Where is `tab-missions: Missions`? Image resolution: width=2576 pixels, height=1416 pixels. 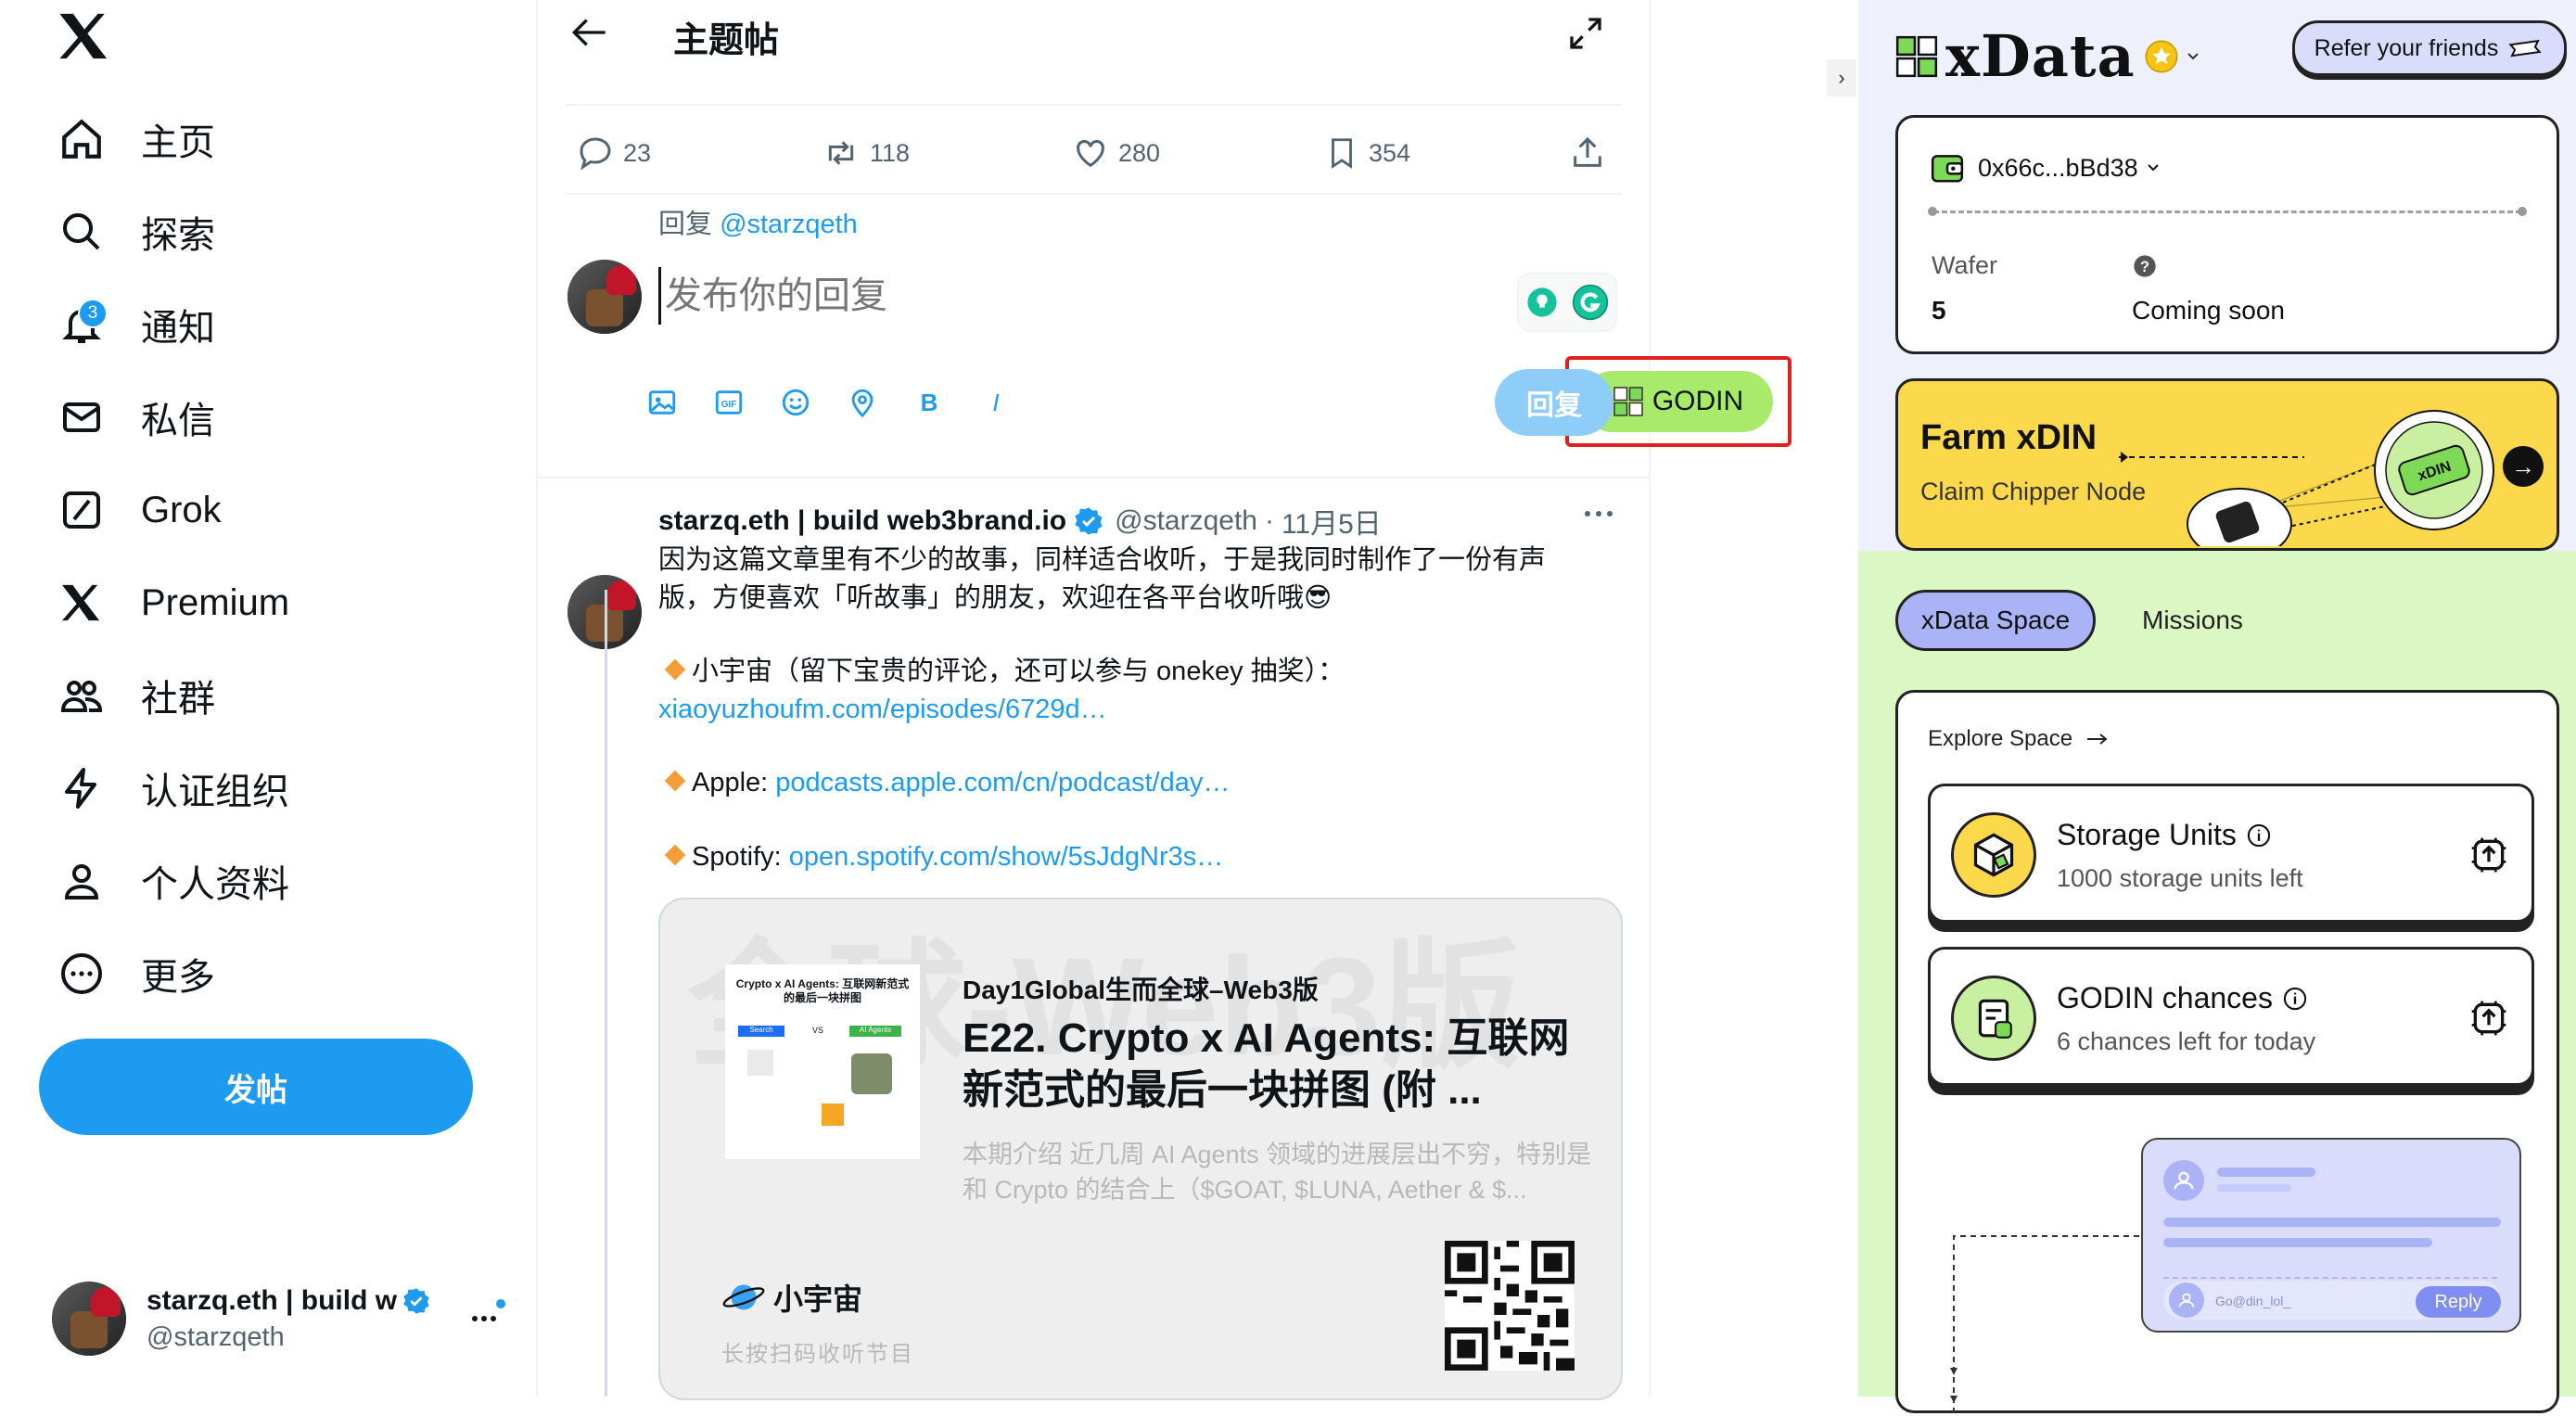 tab-missions: Missions is located at coordinates (2192, 620).